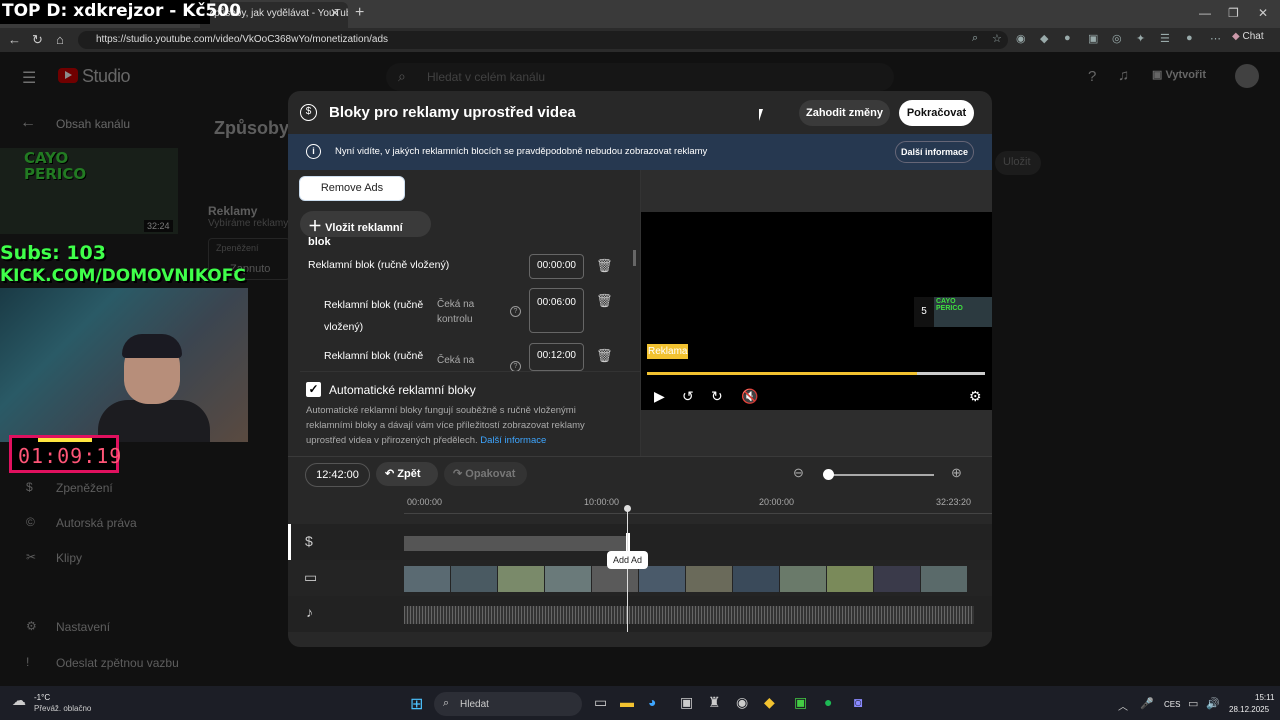 This screenshot has width=1280, height=720. Describe the element at coordinates (335, 13) in the screenshot. I see `tab-close-icon: ✕` at that location.